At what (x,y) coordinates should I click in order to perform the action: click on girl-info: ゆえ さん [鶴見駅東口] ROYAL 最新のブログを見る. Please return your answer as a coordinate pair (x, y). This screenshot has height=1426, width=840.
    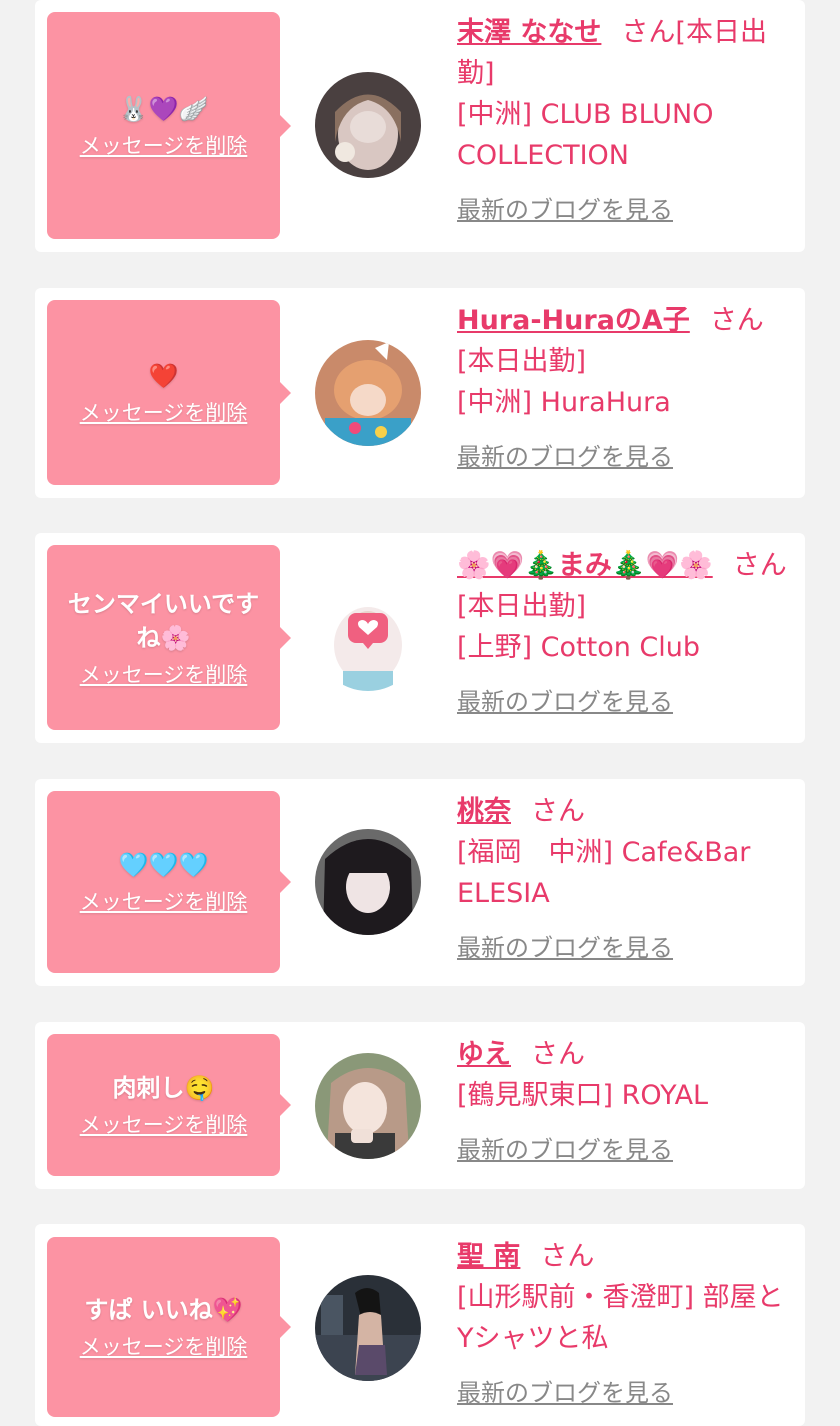
    Looking at the image, I should click on (624, 1102).